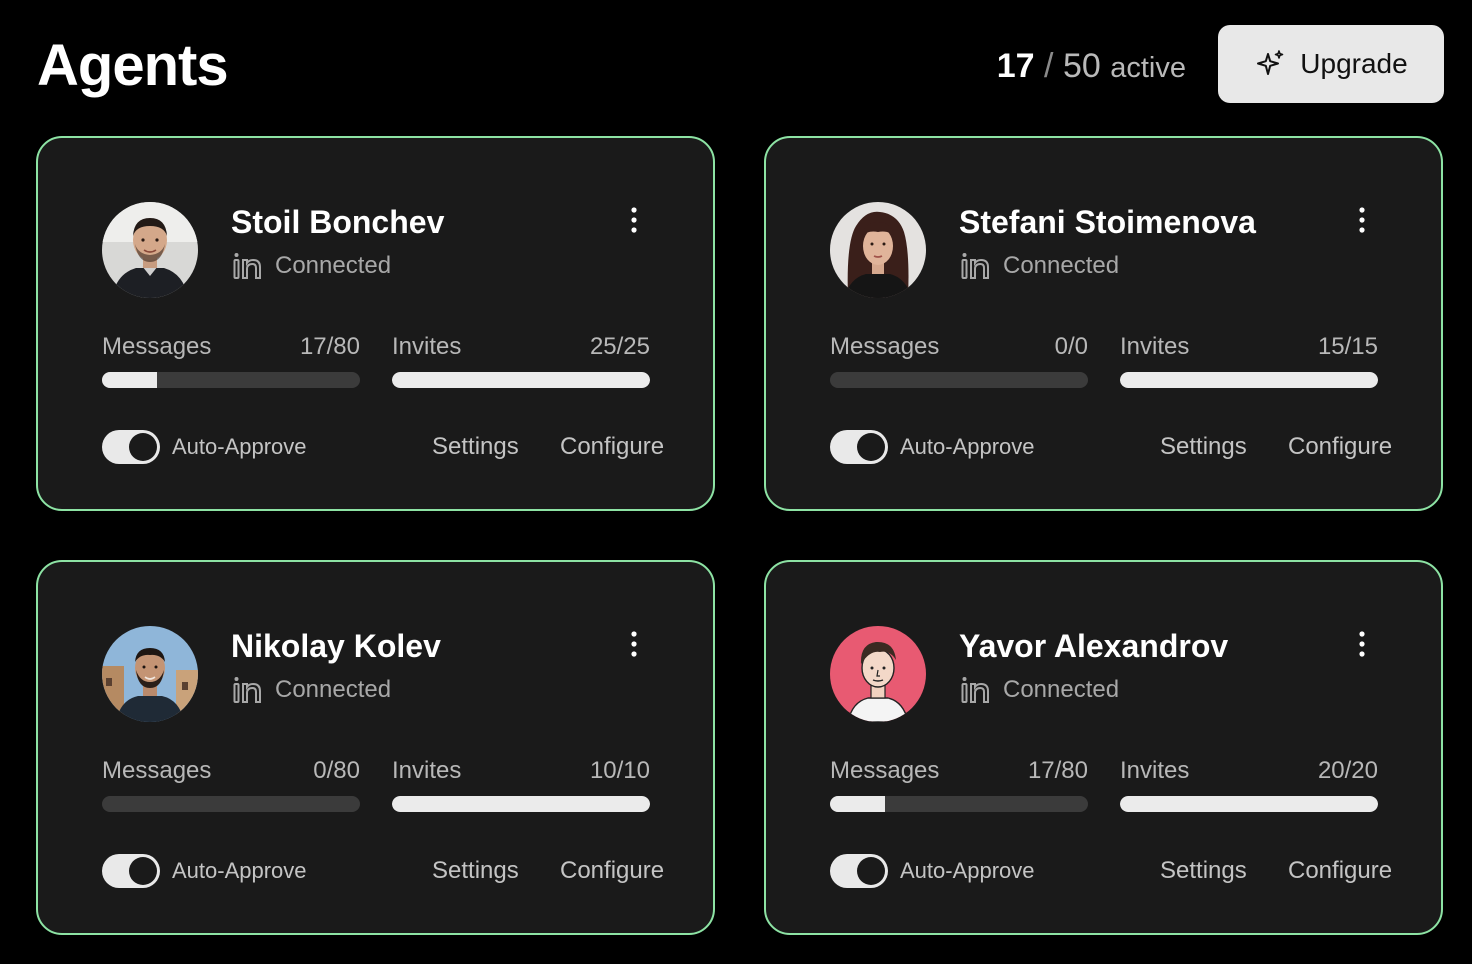 The height and width of the screenshot is (964, 1472). I want to click on active-count: 17, so click(1015, 66).